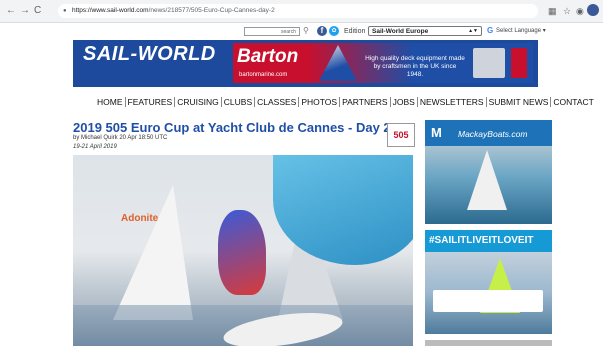 This screenshot has width=603, height=346. What do you see at coordinates (306, 31) in the screenshot?
I see `search-icon: ⚲` at bounding box center [306, 31].